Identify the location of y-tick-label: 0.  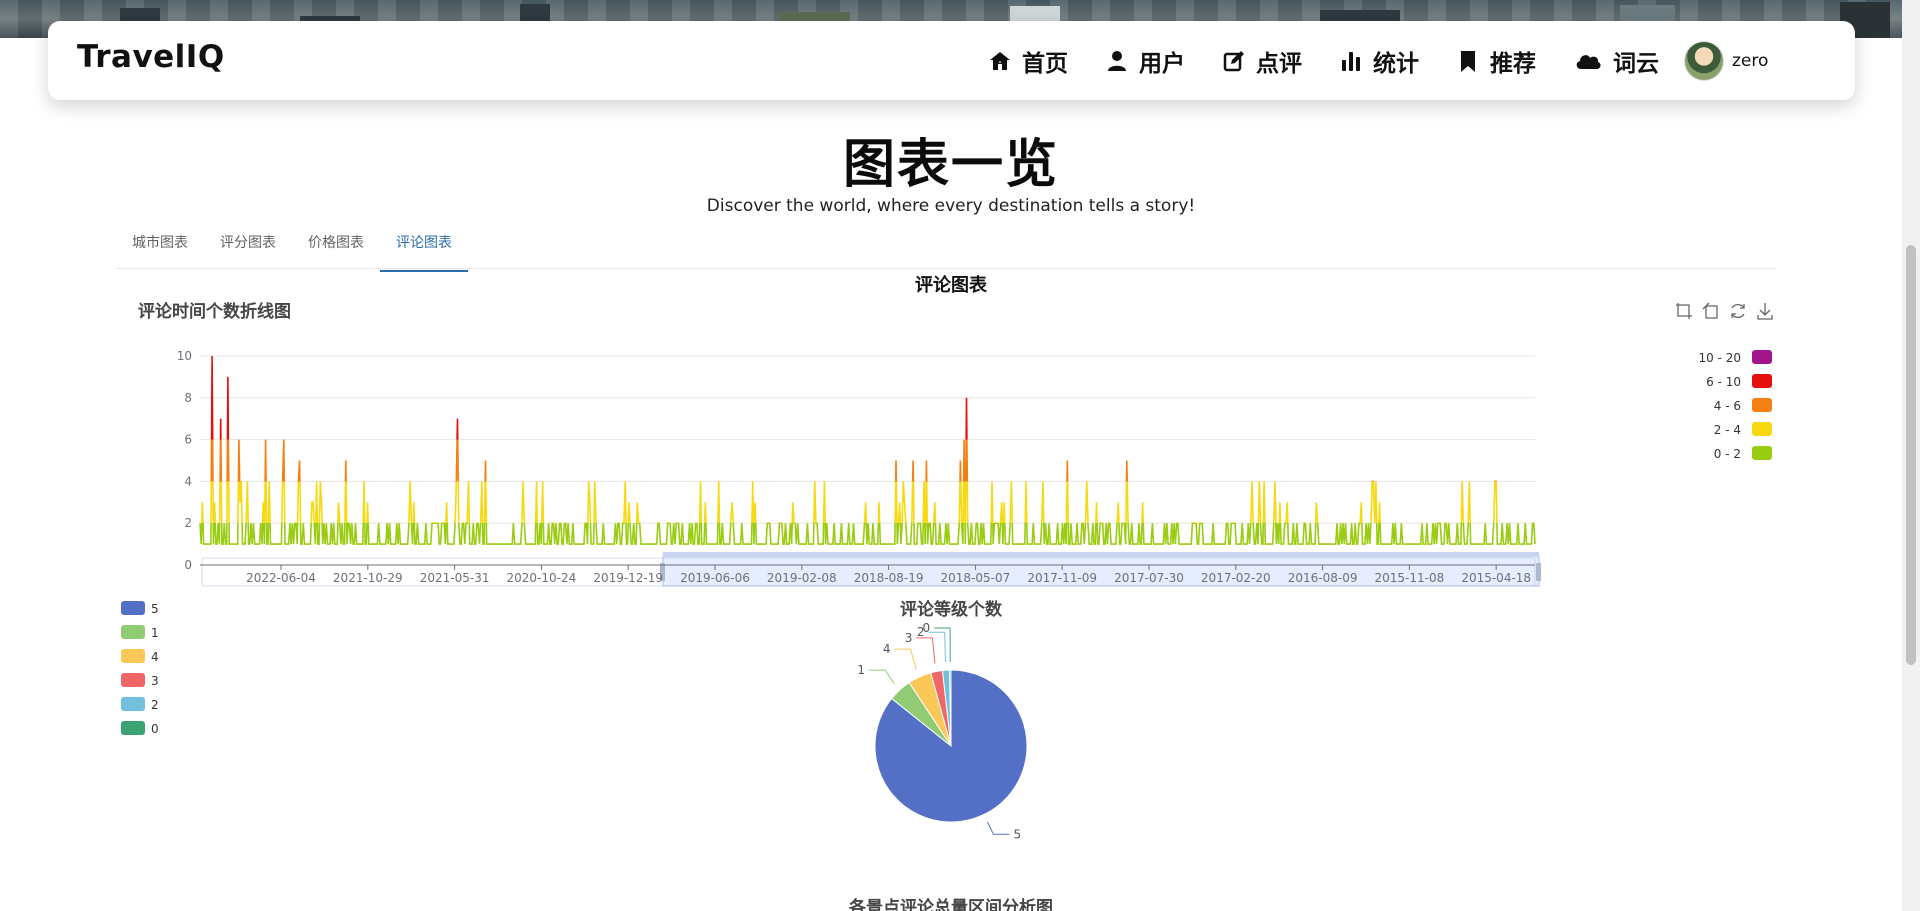
(188, 565).